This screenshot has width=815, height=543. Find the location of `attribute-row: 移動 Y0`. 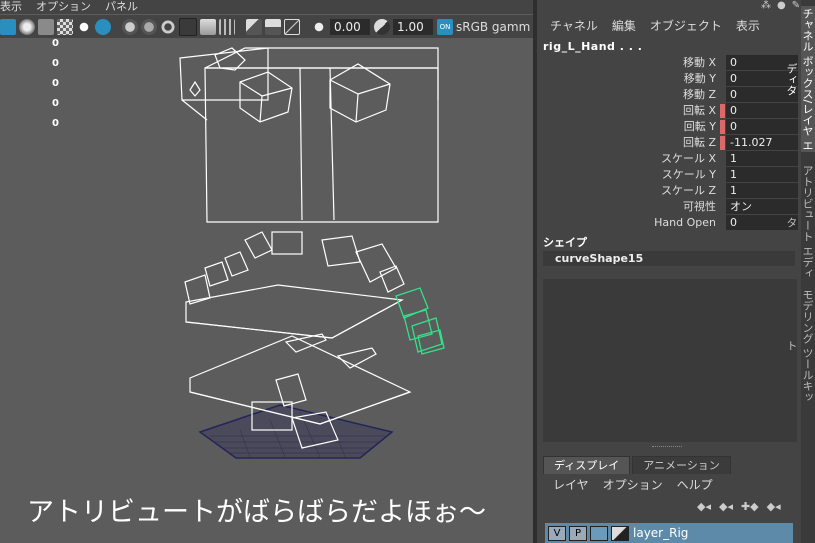

attribute-row: 移動 Y0 is located at coordinates (669, 79).